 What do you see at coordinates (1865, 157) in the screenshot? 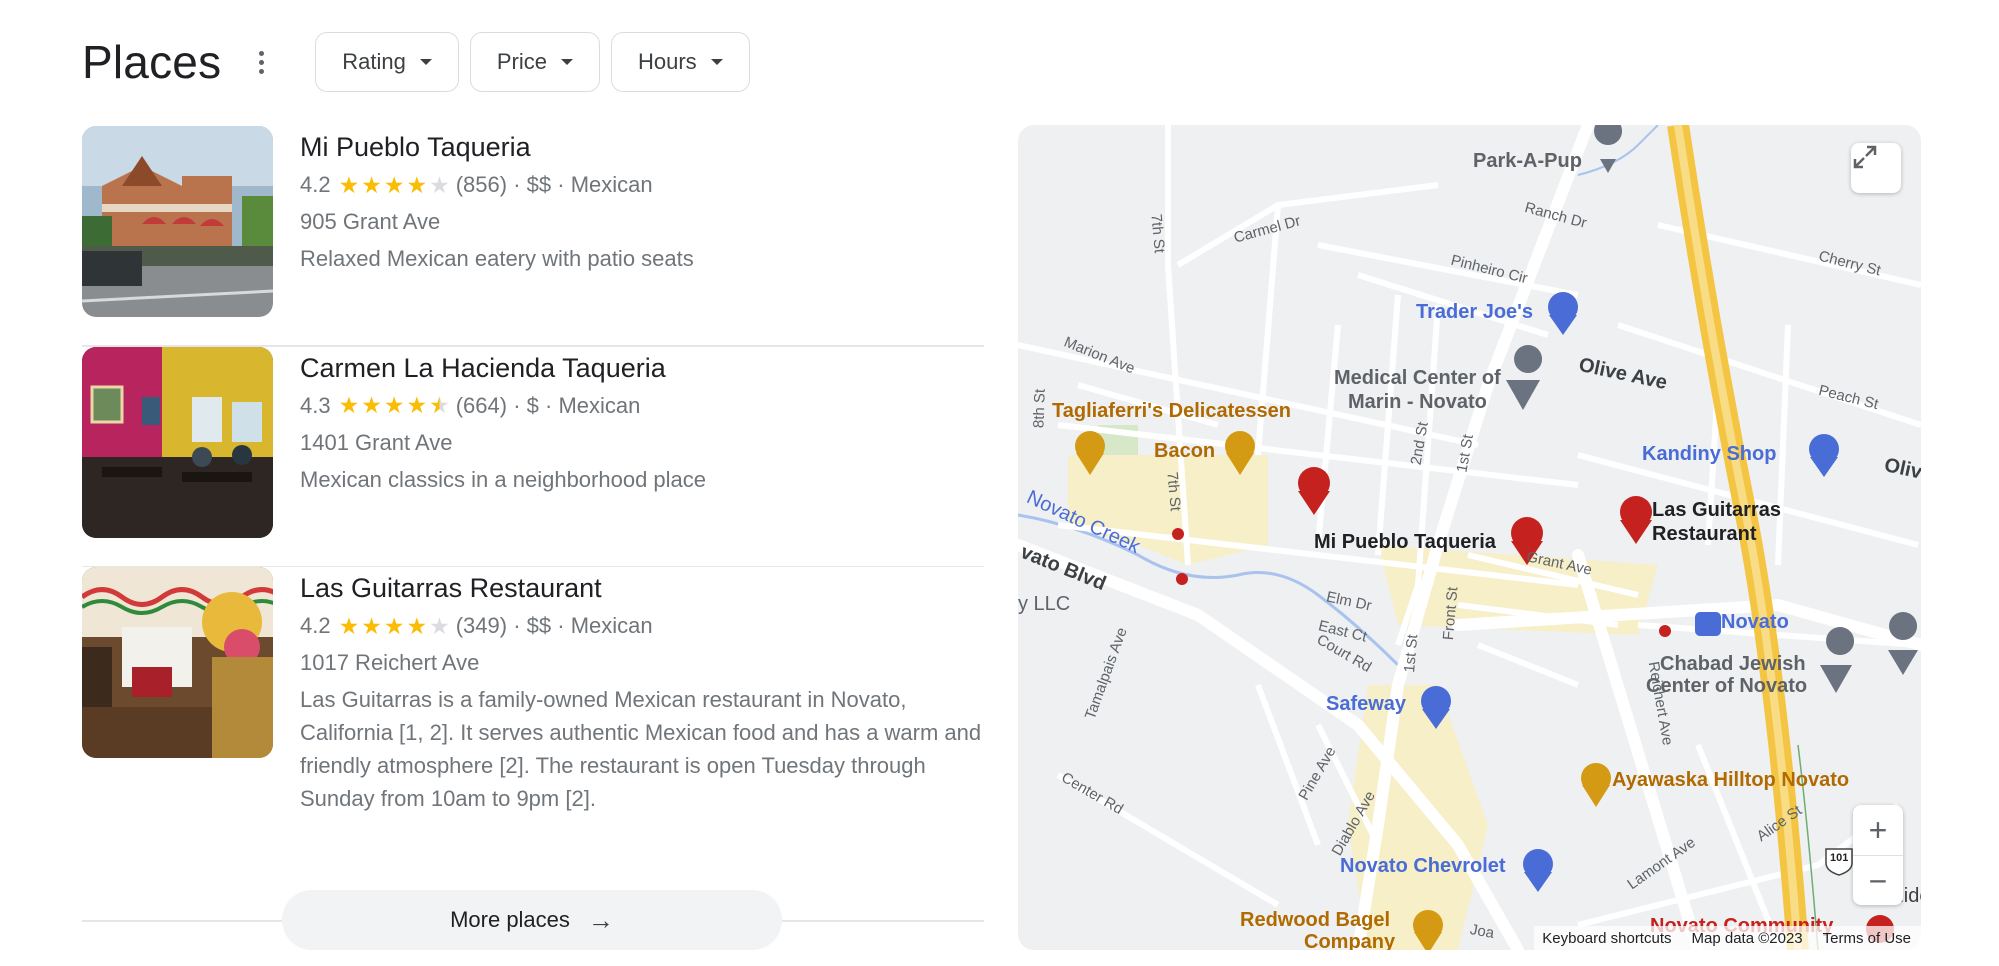
I see `expand-icon` at bounding box center [1865, 157].